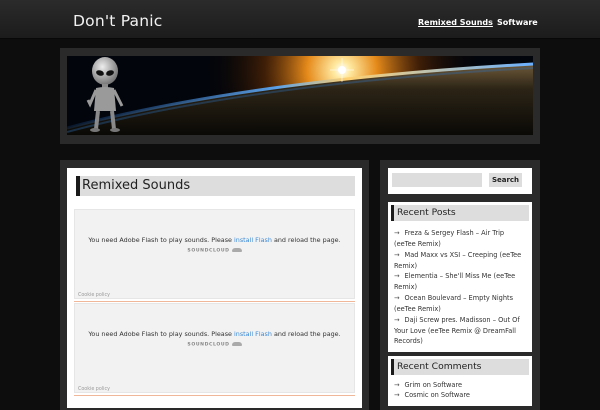 Image resolution: width=600 pixels, height=410 pixels. Describe the element at coordinates (300, 95) in the screenshot. I see `header-banner-image` at that location.